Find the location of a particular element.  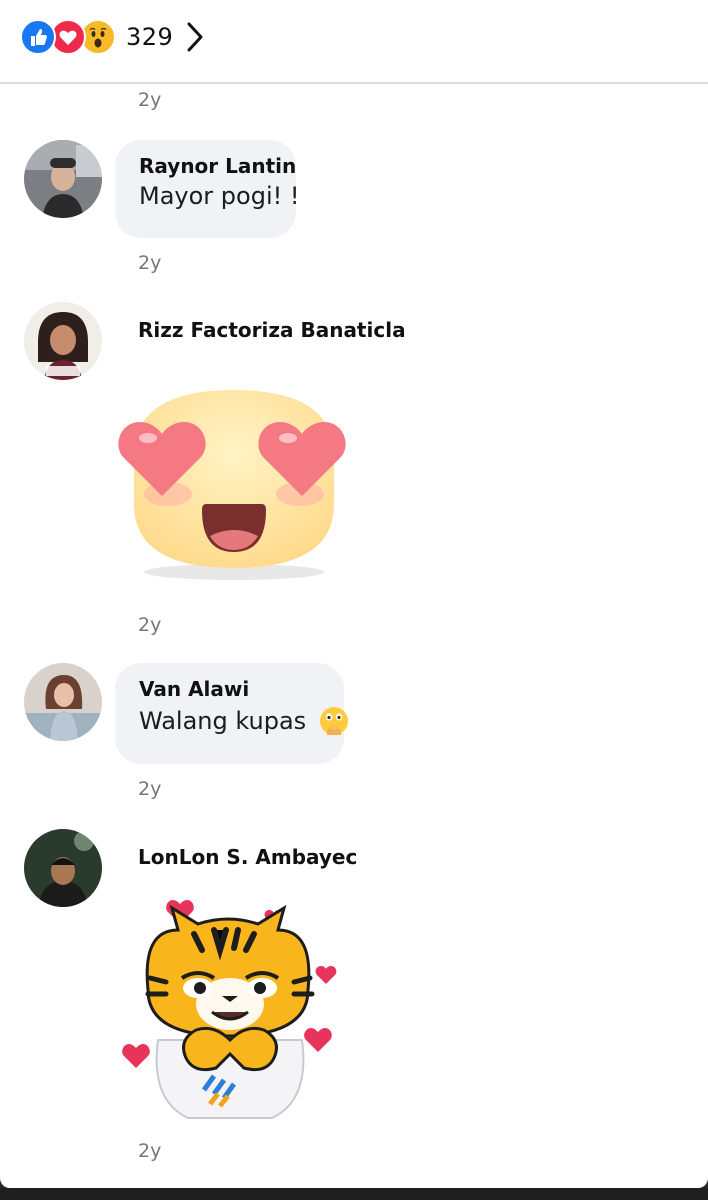

commenter-name: LonLon S. Ambayec is located at coordinates (247, 857).